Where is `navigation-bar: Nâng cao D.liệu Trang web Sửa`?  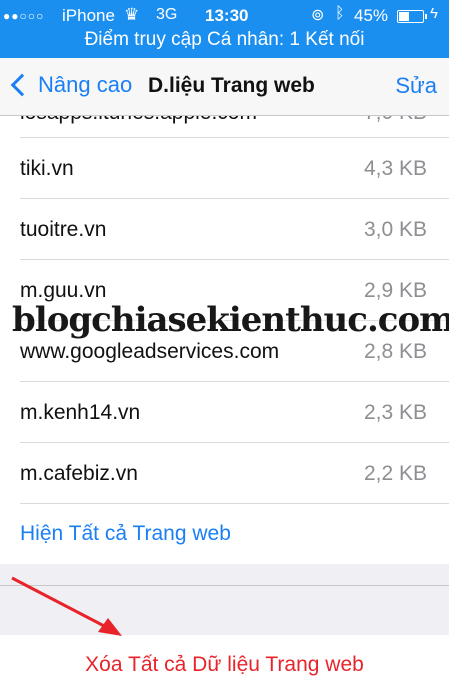 navigation-bar: Nâng cao D.liệu Trang web Sửa is located at coordinates (224, 87).